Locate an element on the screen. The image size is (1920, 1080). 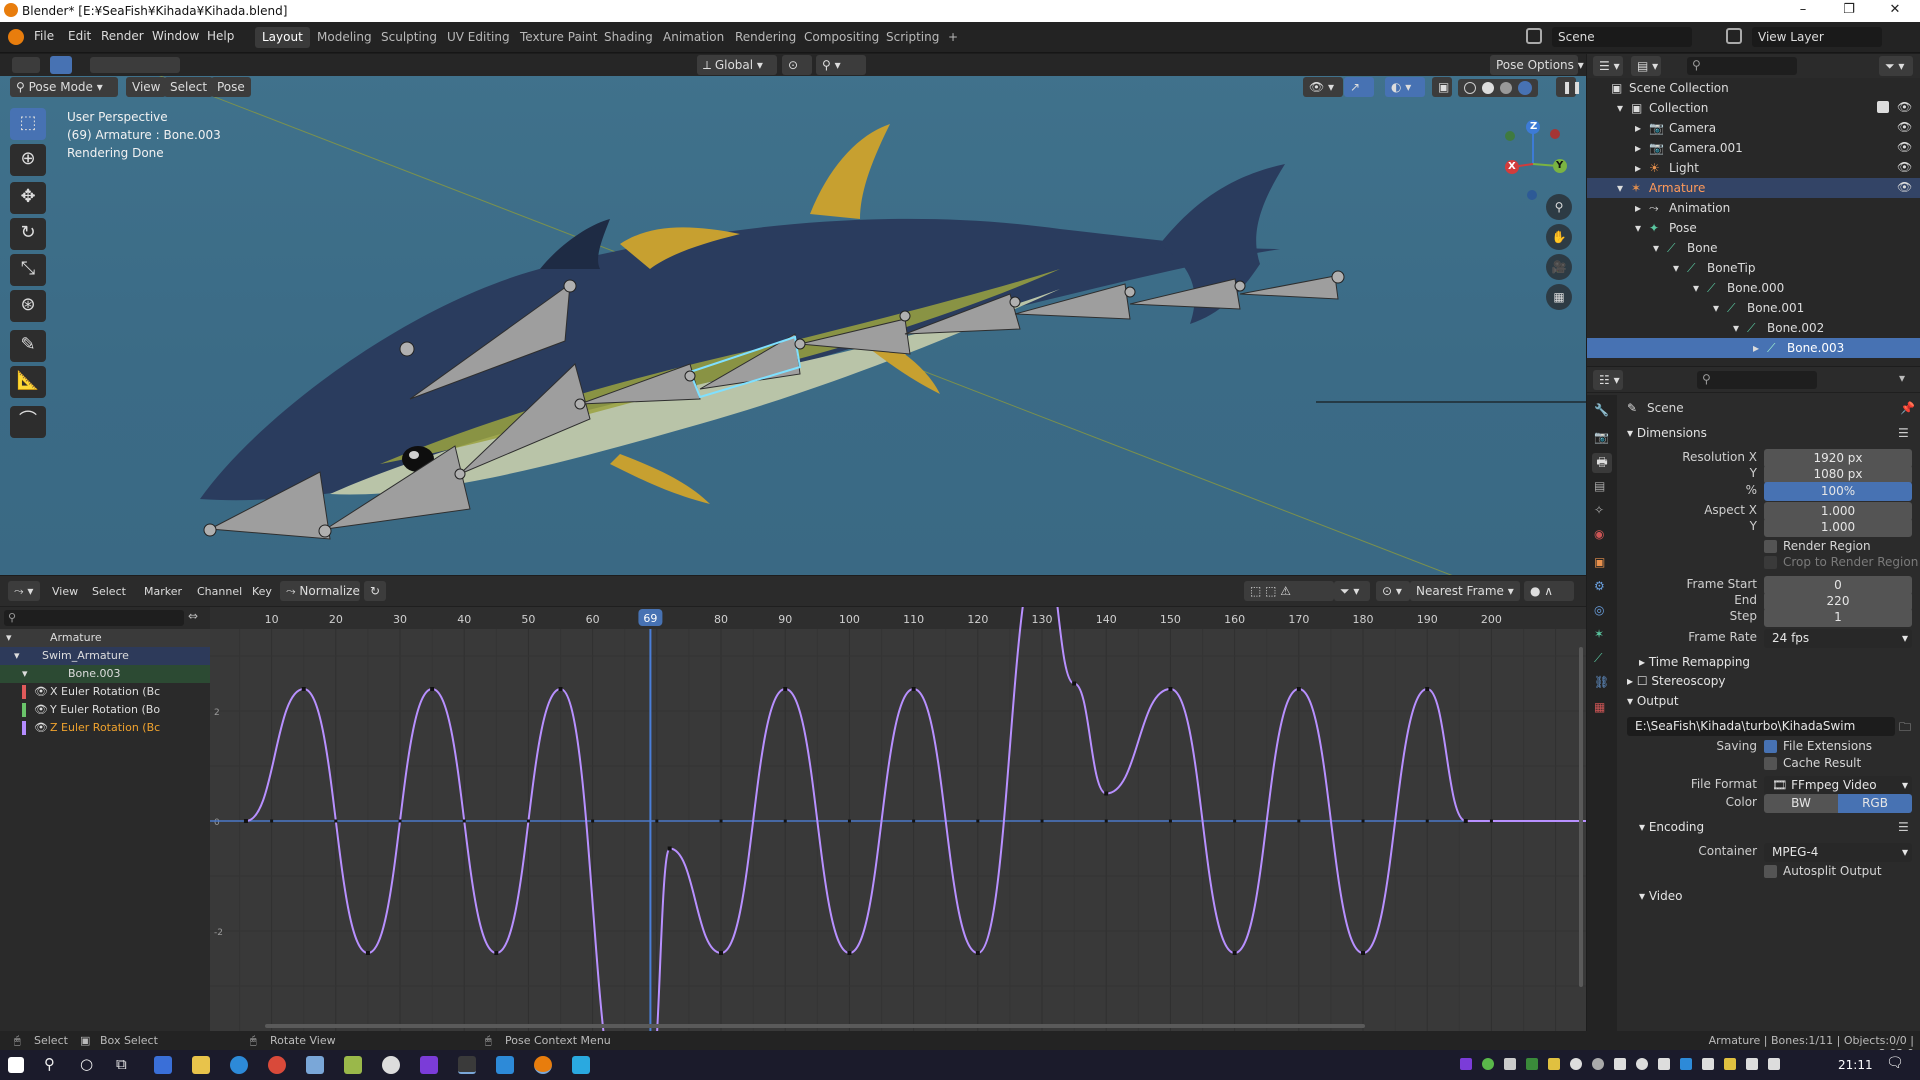
proportional-editing: ● ∧ is located at coordinates (1549, 591).